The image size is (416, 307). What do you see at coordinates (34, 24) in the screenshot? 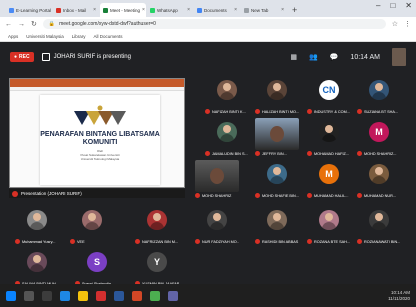
I see `reload-icon: ↻` at bounding box center [34, 24].